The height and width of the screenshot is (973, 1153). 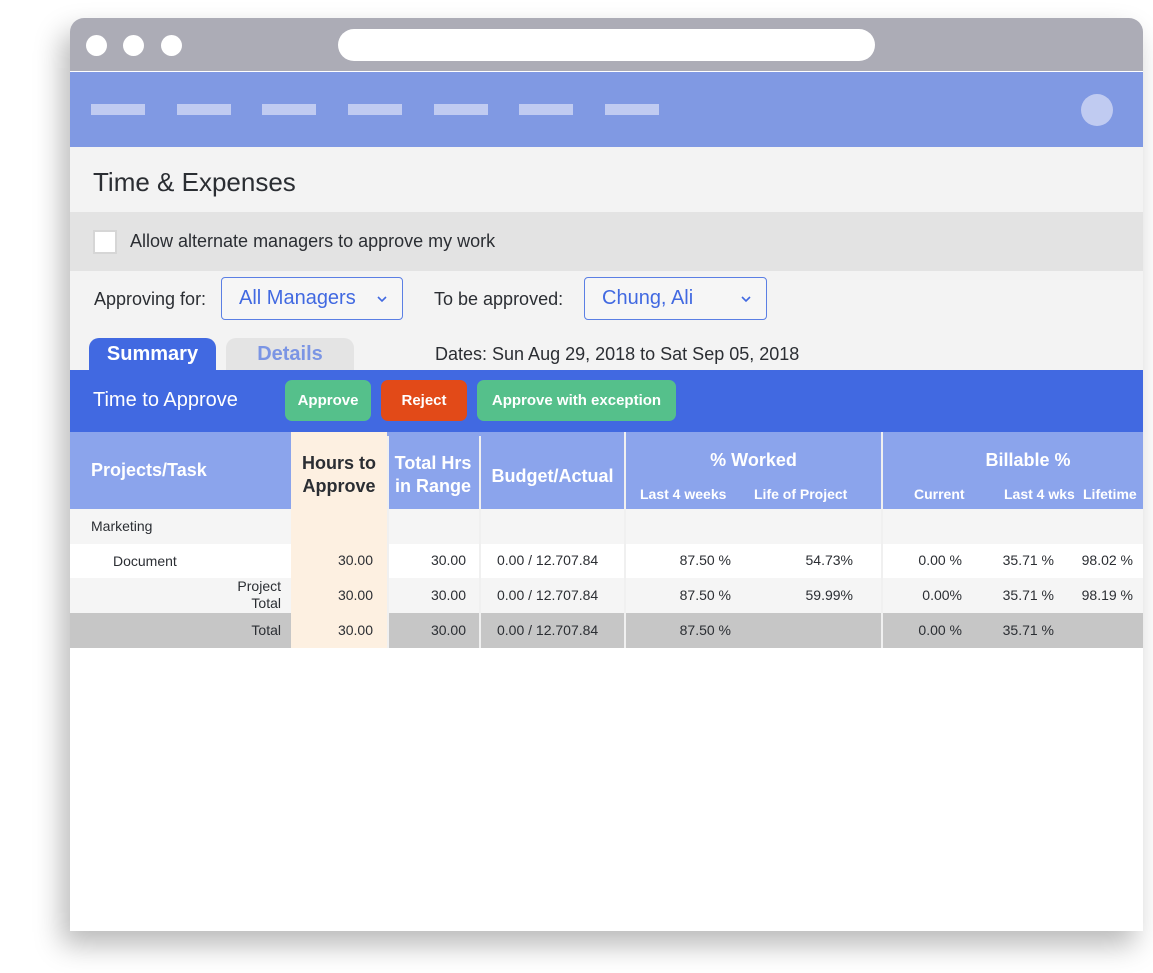 What do you see at coordinates (194, 182) in the screenshot?
I see `page-title: Time & Expenses` at bounding box center [194, 182].